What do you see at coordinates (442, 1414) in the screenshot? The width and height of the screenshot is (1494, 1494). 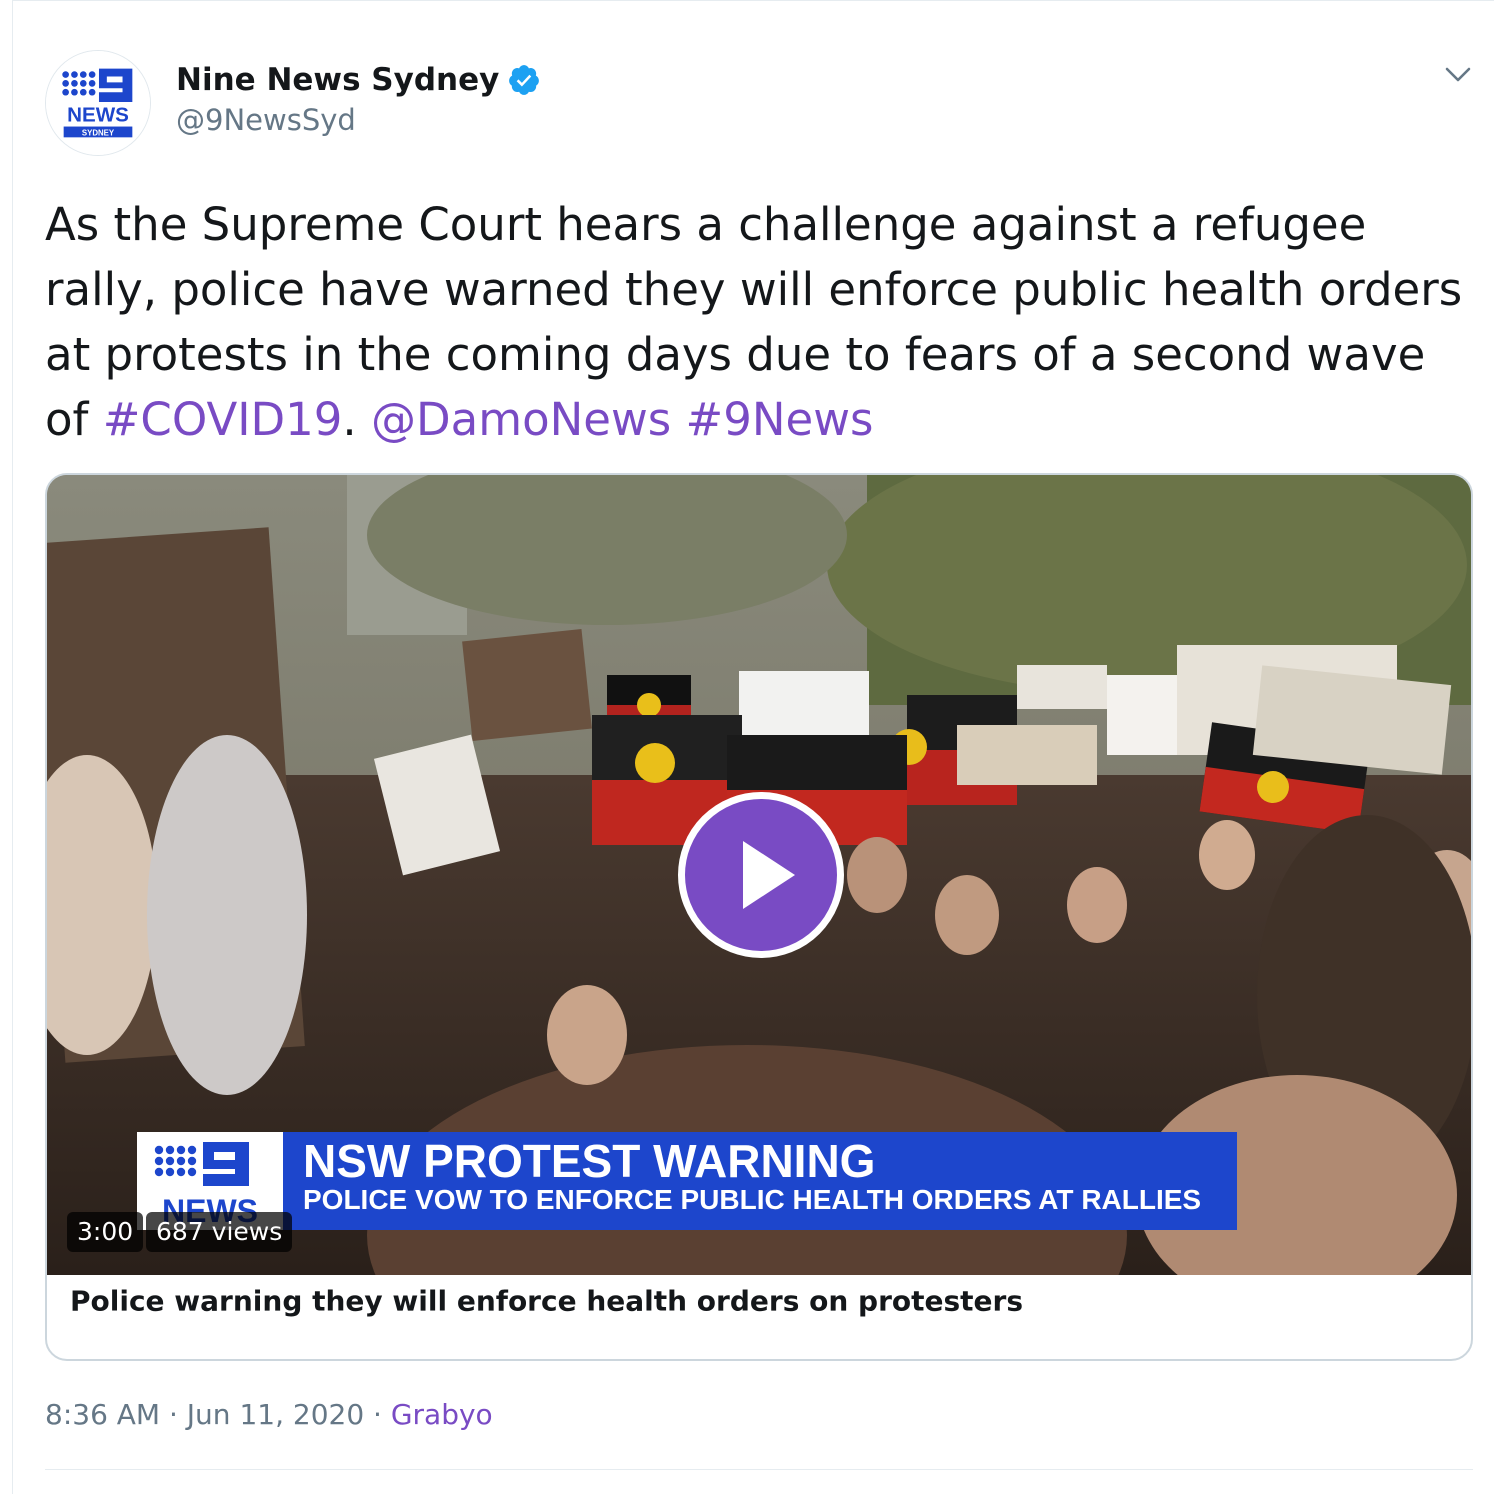 I see `tweet-source-link: Grabyo` at bounding box center [442, 1414].